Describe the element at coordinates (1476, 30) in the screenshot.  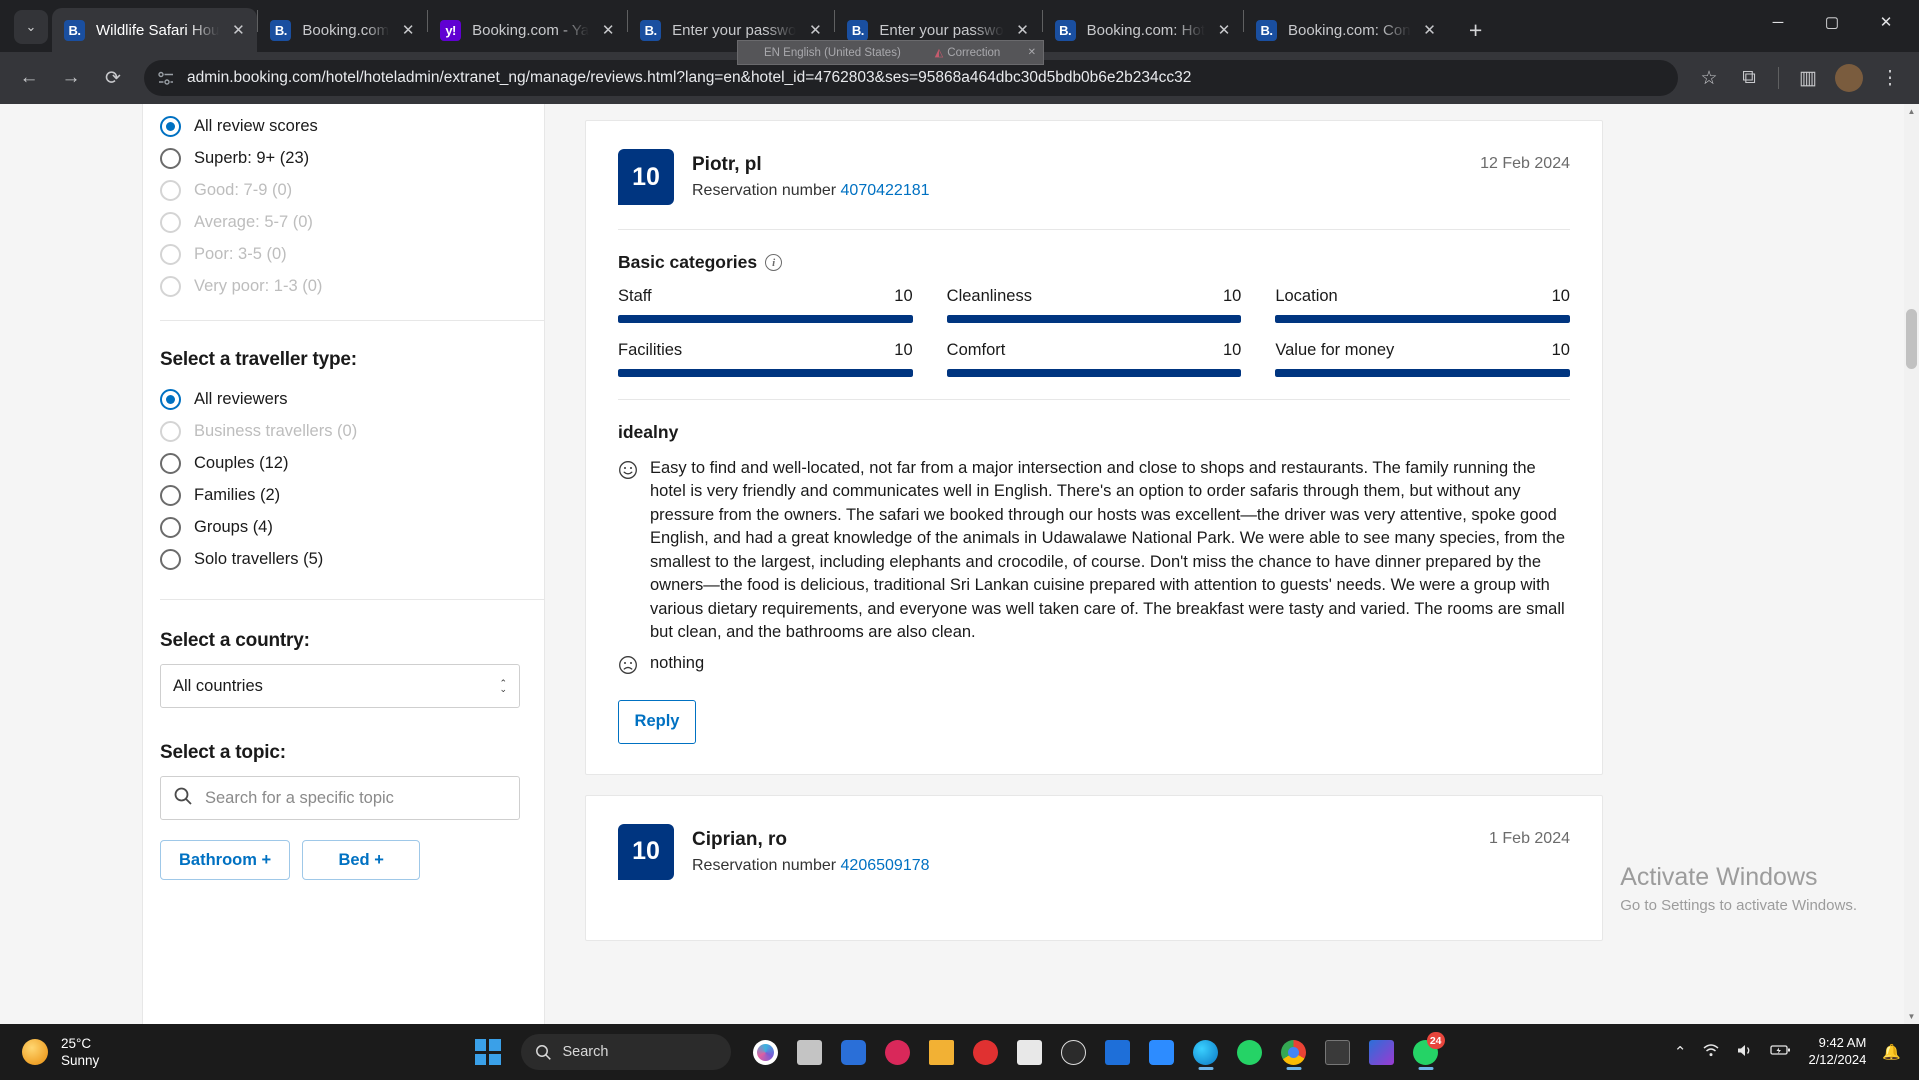
I see `new-tab-button: +` at that location.